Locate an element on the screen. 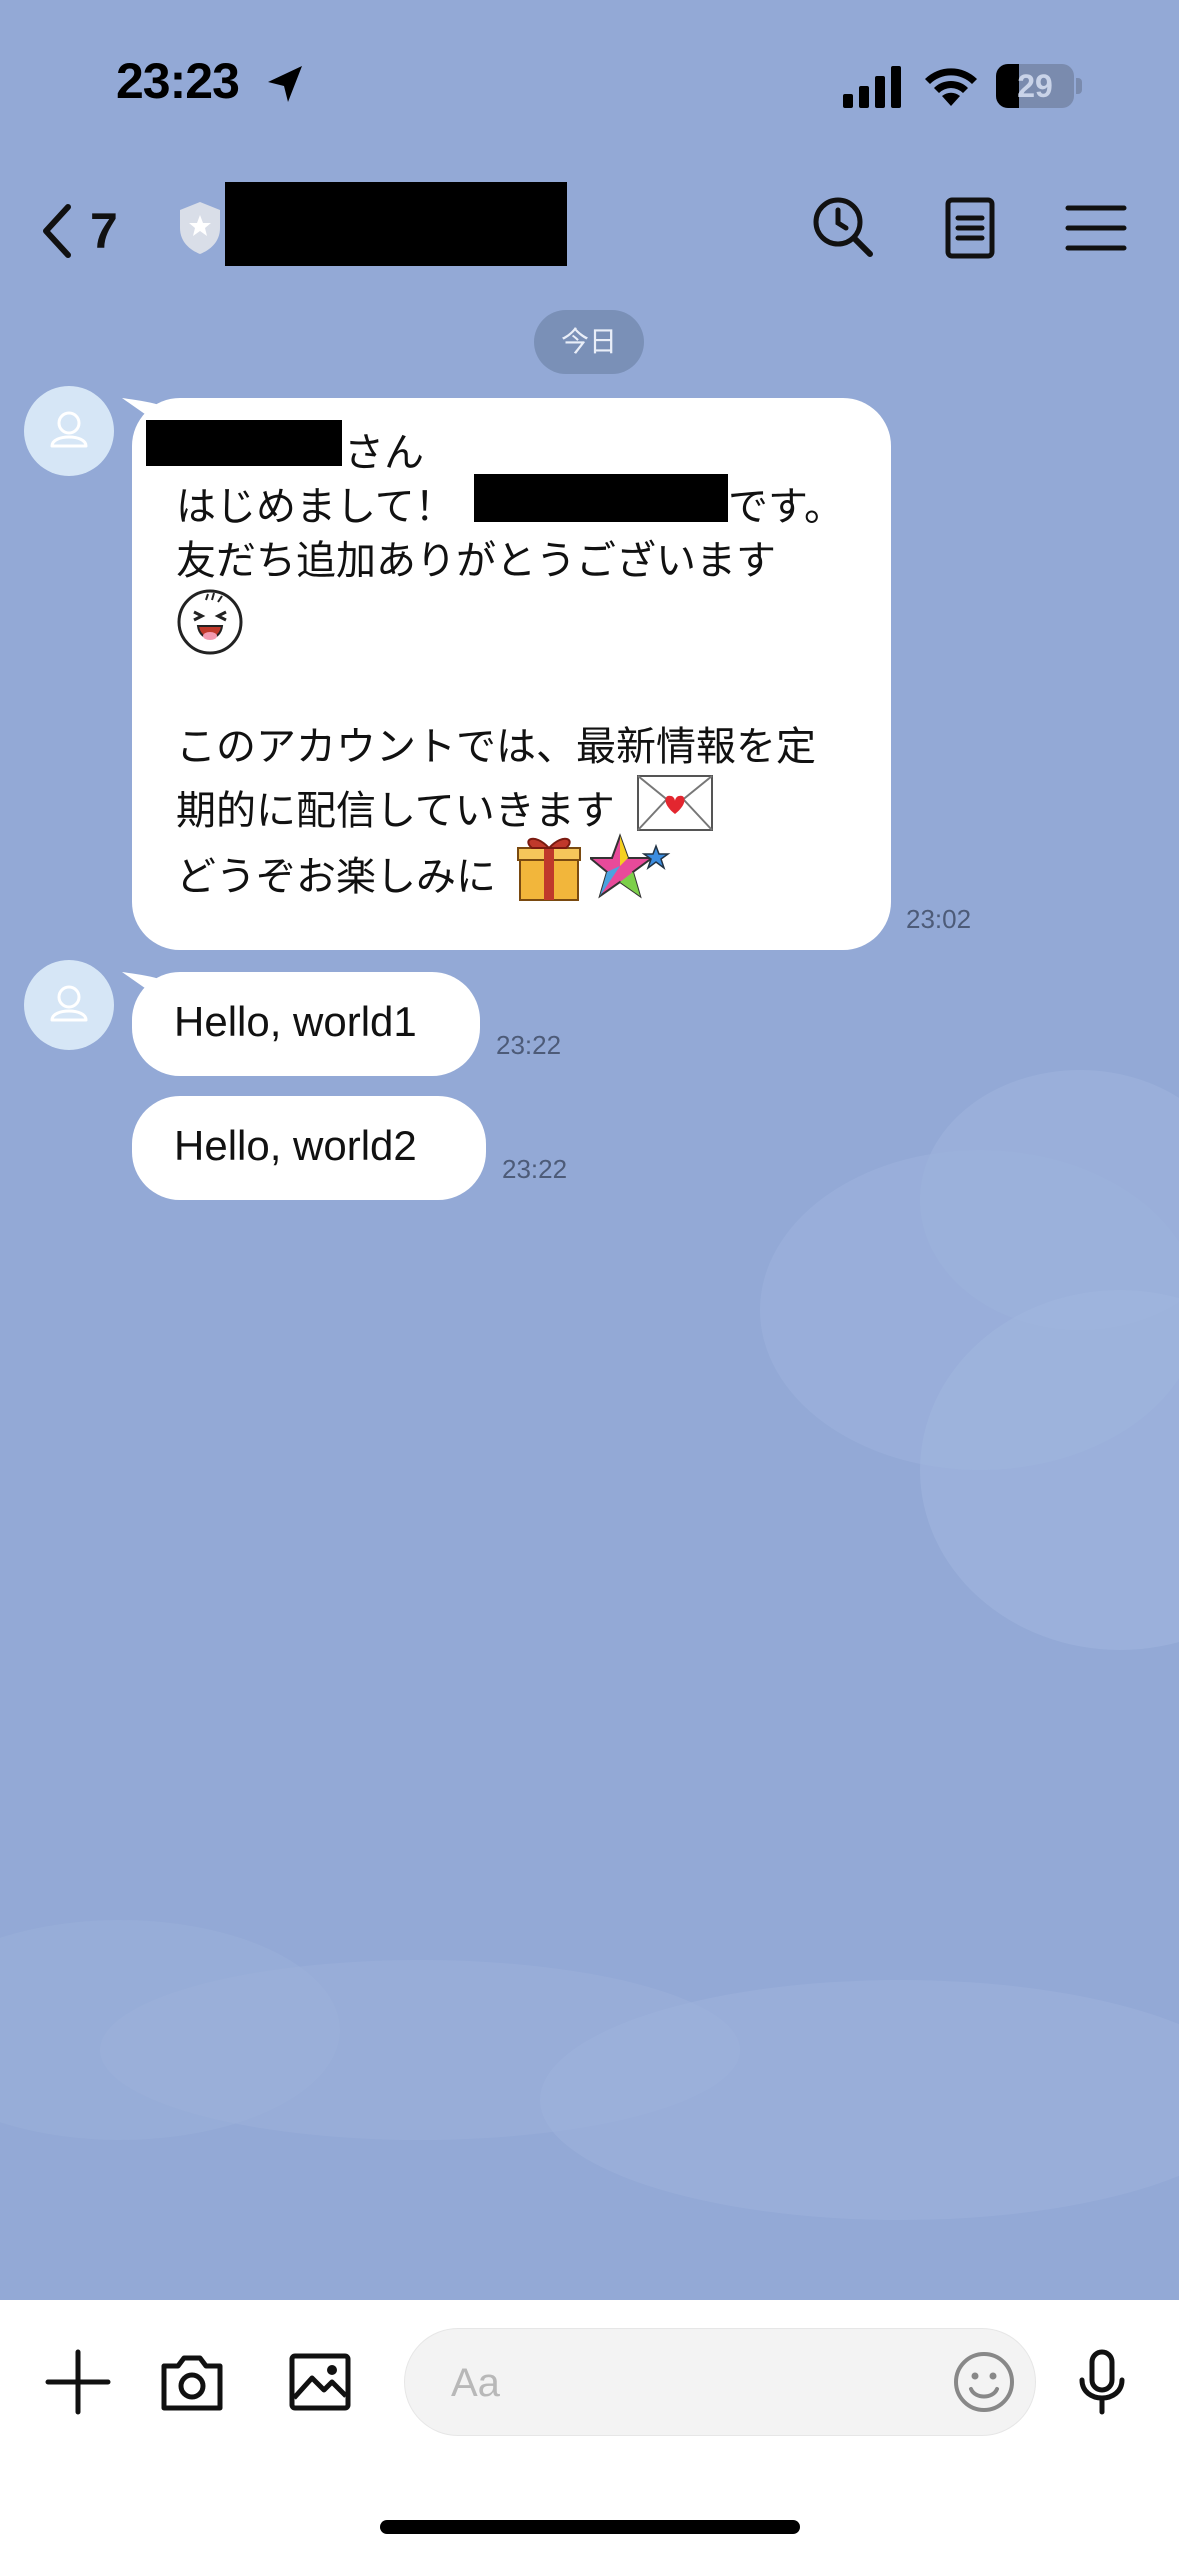 The image size is (1179, 2556). message-line: 友だち追加ありがとうございます is located at coordinates (476, 561).